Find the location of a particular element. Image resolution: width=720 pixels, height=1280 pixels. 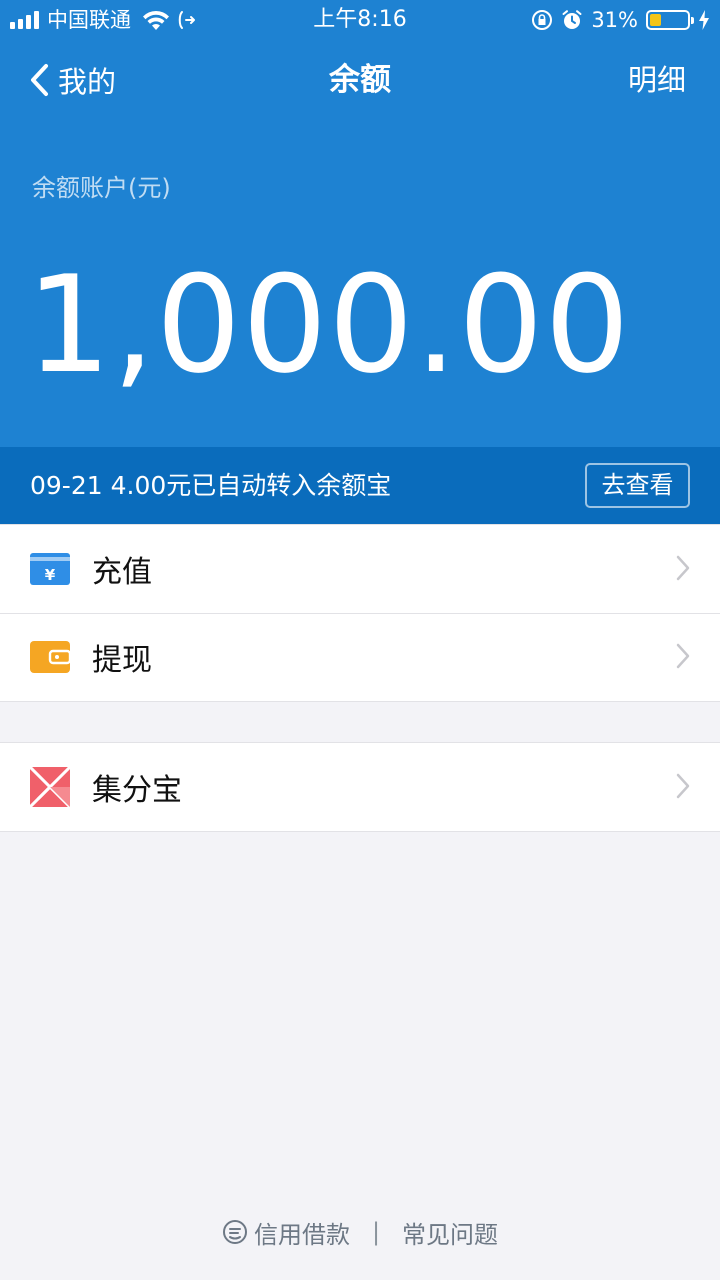

rotation-lock-icon is located at coordinates (542, 20).